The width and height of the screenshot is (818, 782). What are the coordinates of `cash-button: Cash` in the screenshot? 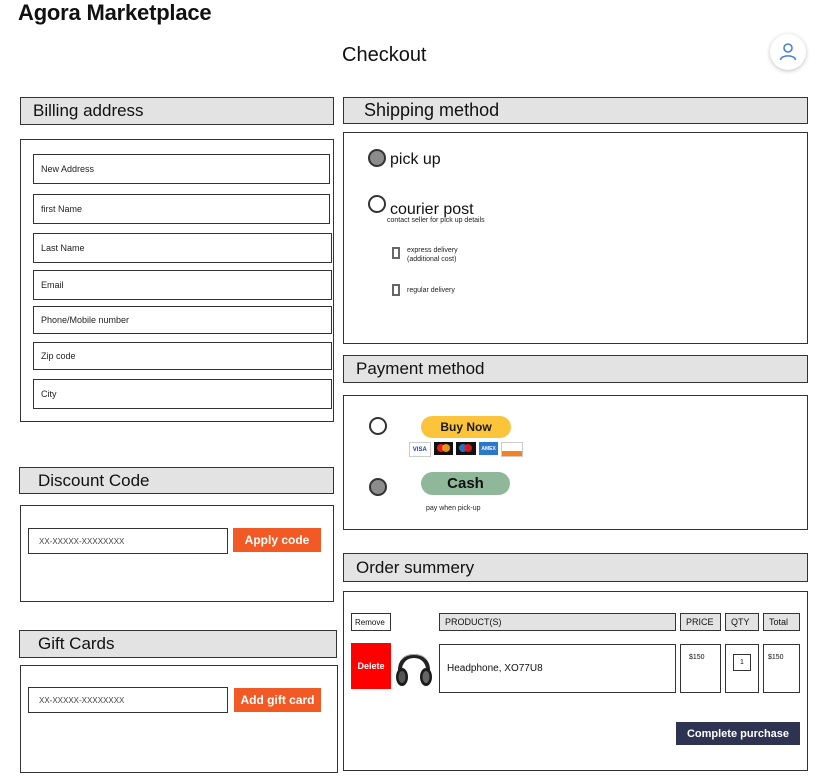 It's located at (465, 483).